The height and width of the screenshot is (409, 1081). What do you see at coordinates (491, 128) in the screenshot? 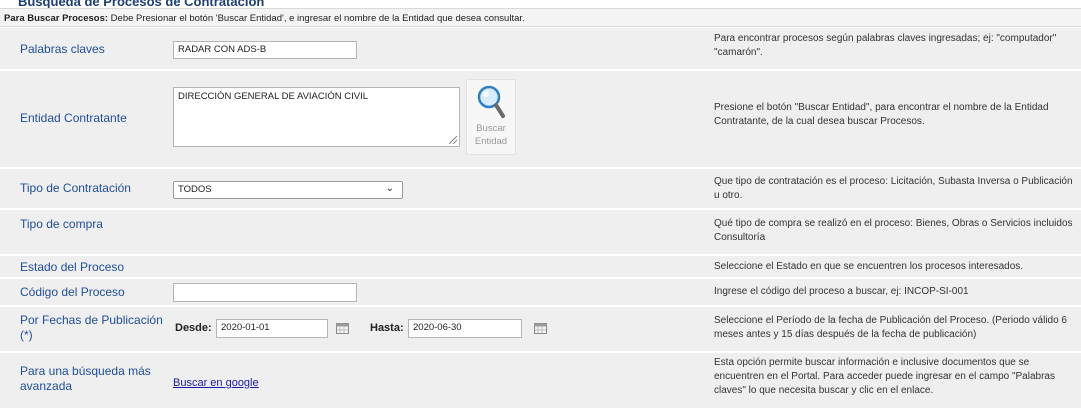
I see `search-entity-label-1: Buscar` at bounding box center [491, 128].